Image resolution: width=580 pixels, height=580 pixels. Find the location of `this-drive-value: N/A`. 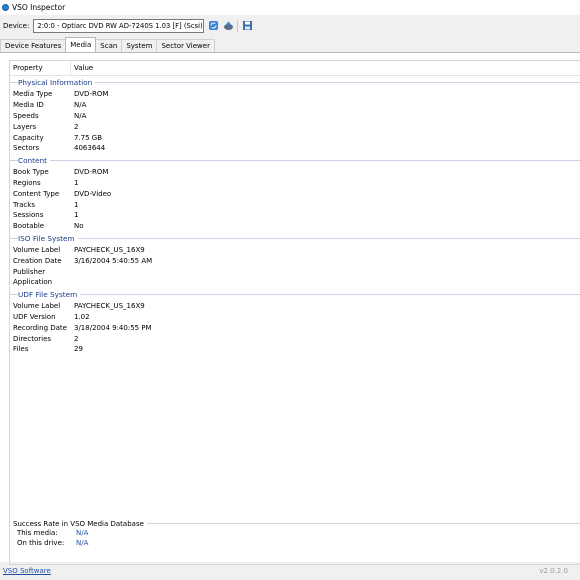

this-drive-value: N/A is located at coordinates (82, 543).